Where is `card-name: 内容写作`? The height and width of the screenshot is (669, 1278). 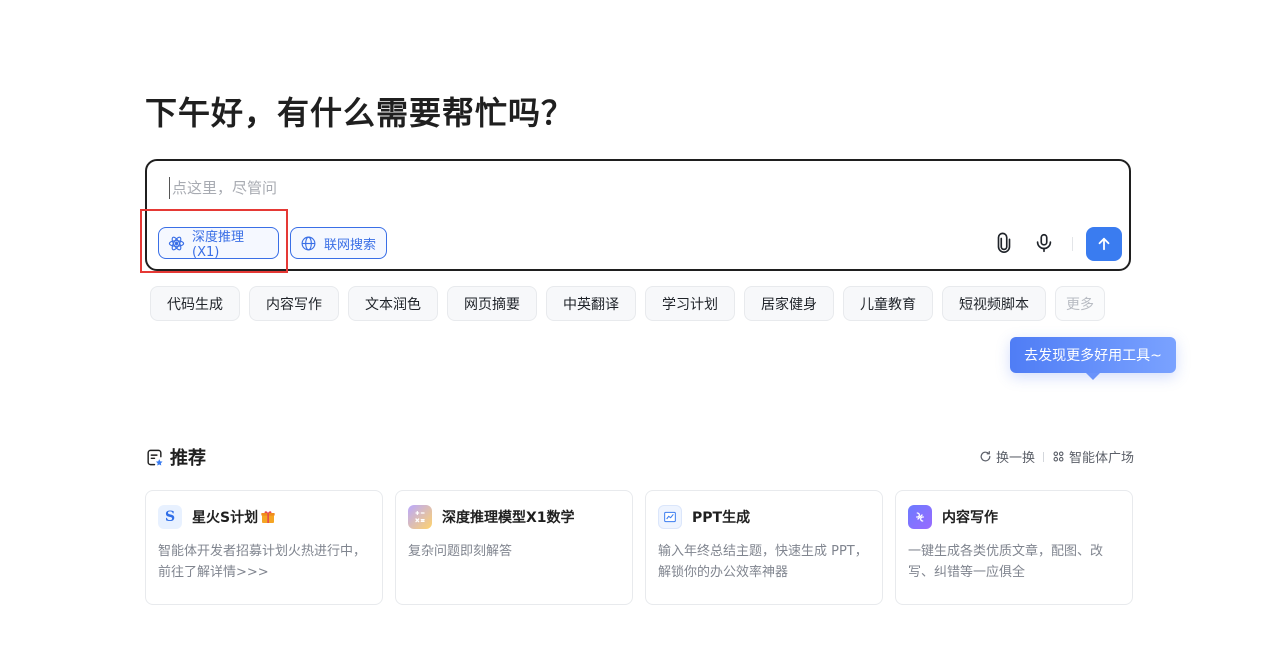 card-name: 内容写作 is located at coordinates (970, 518).